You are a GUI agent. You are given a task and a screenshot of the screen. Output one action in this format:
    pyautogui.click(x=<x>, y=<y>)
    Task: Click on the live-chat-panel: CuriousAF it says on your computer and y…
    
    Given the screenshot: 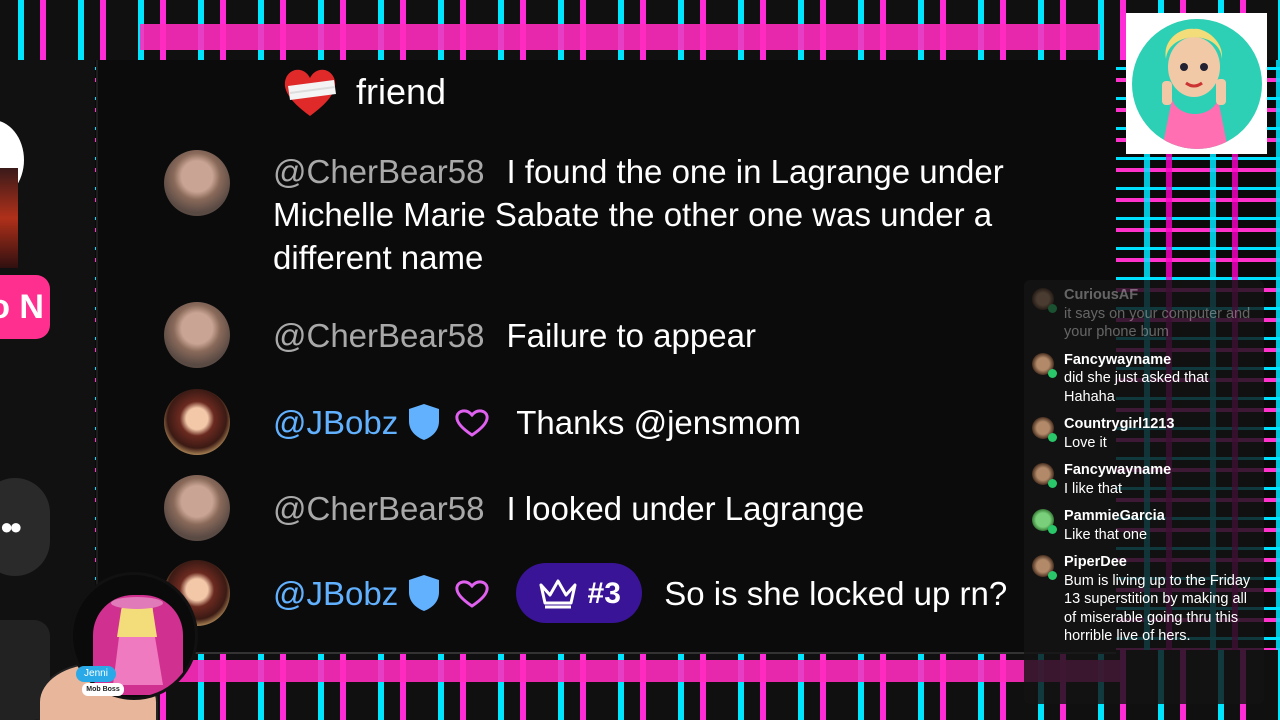 What is the action you would take?
    pyautogui.click(x=1144, y=492)
    